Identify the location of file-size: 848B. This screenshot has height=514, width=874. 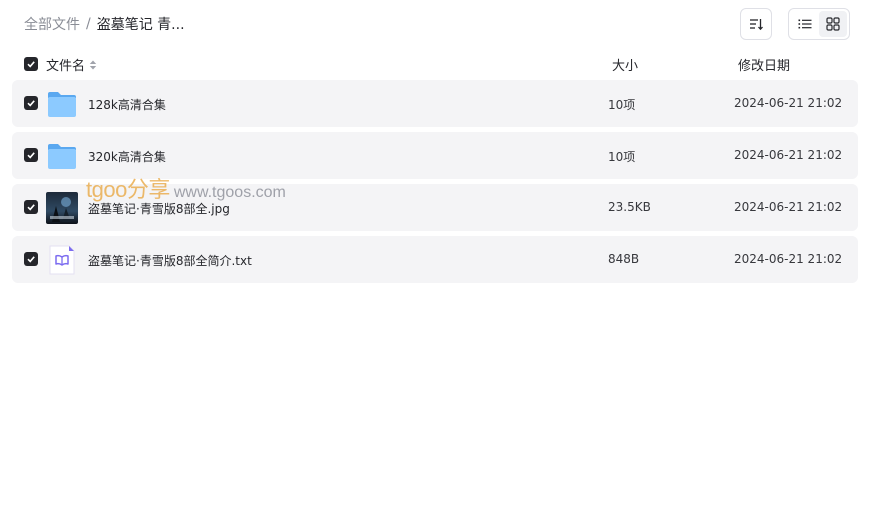
(624, 259).